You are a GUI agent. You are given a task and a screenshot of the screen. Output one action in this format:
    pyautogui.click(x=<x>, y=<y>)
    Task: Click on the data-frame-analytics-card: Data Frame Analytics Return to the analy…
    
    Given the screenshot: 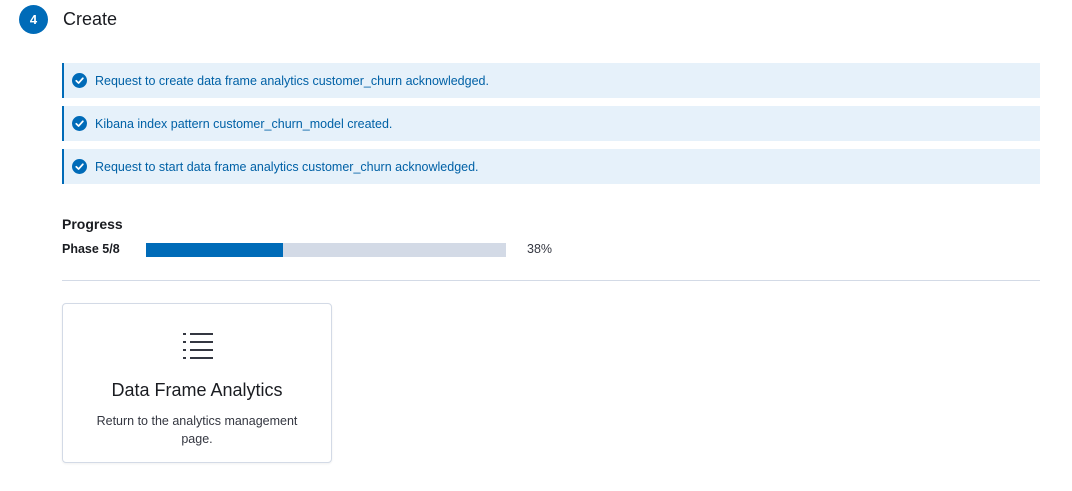 What is the action you would take?
    pyautogui.click(x=197, y=383)
    